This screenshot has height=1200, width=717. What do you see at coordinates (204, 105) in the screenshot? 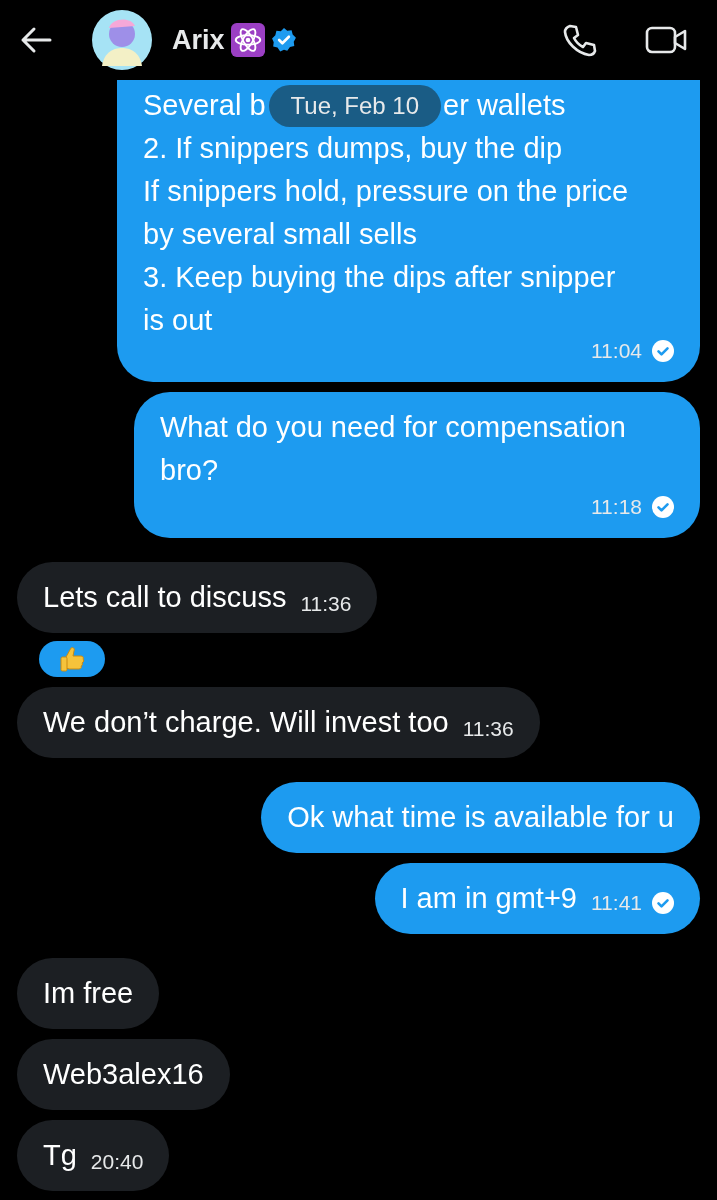
I see `message-text: Several b` at bounding box center [204, 105].